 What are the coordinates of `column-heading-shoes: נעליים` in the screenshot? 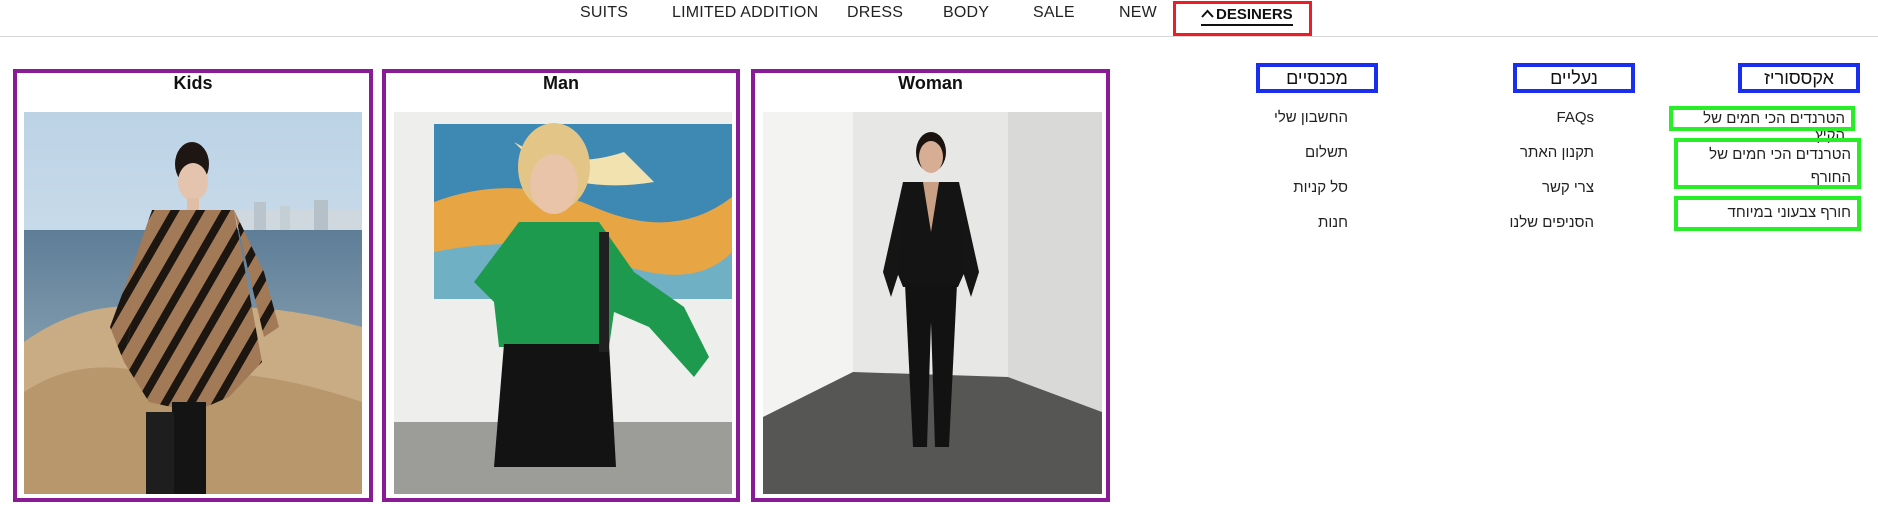 It's located at (1574, 78).